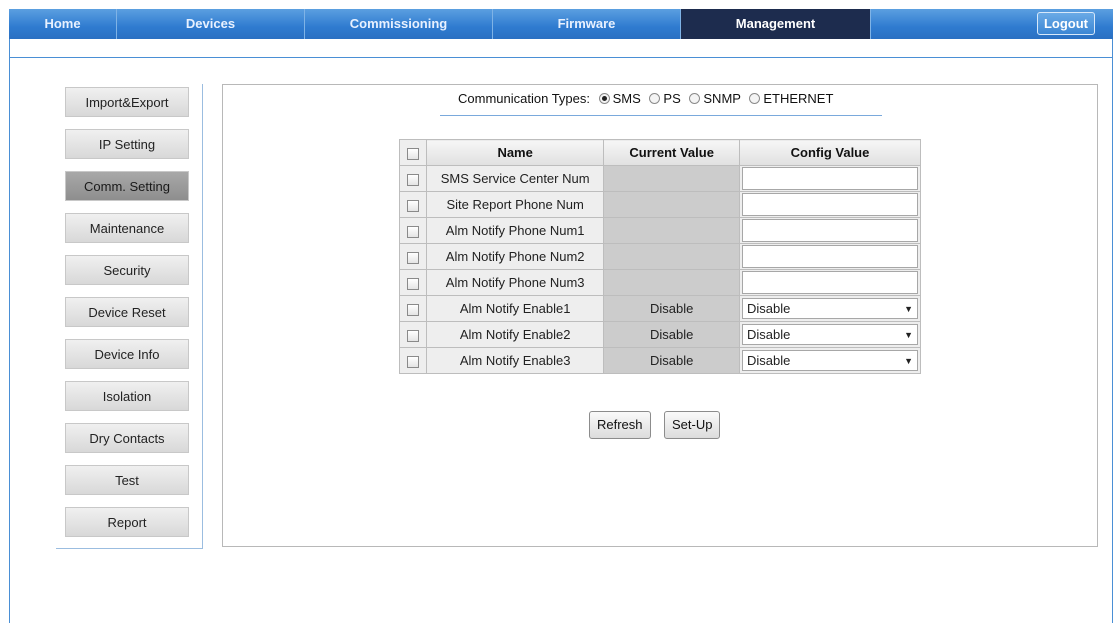  What do you see at coordinates (776, 24) in the screenshot?
I see `tab-management: Management` at bounding box center [776, 24].